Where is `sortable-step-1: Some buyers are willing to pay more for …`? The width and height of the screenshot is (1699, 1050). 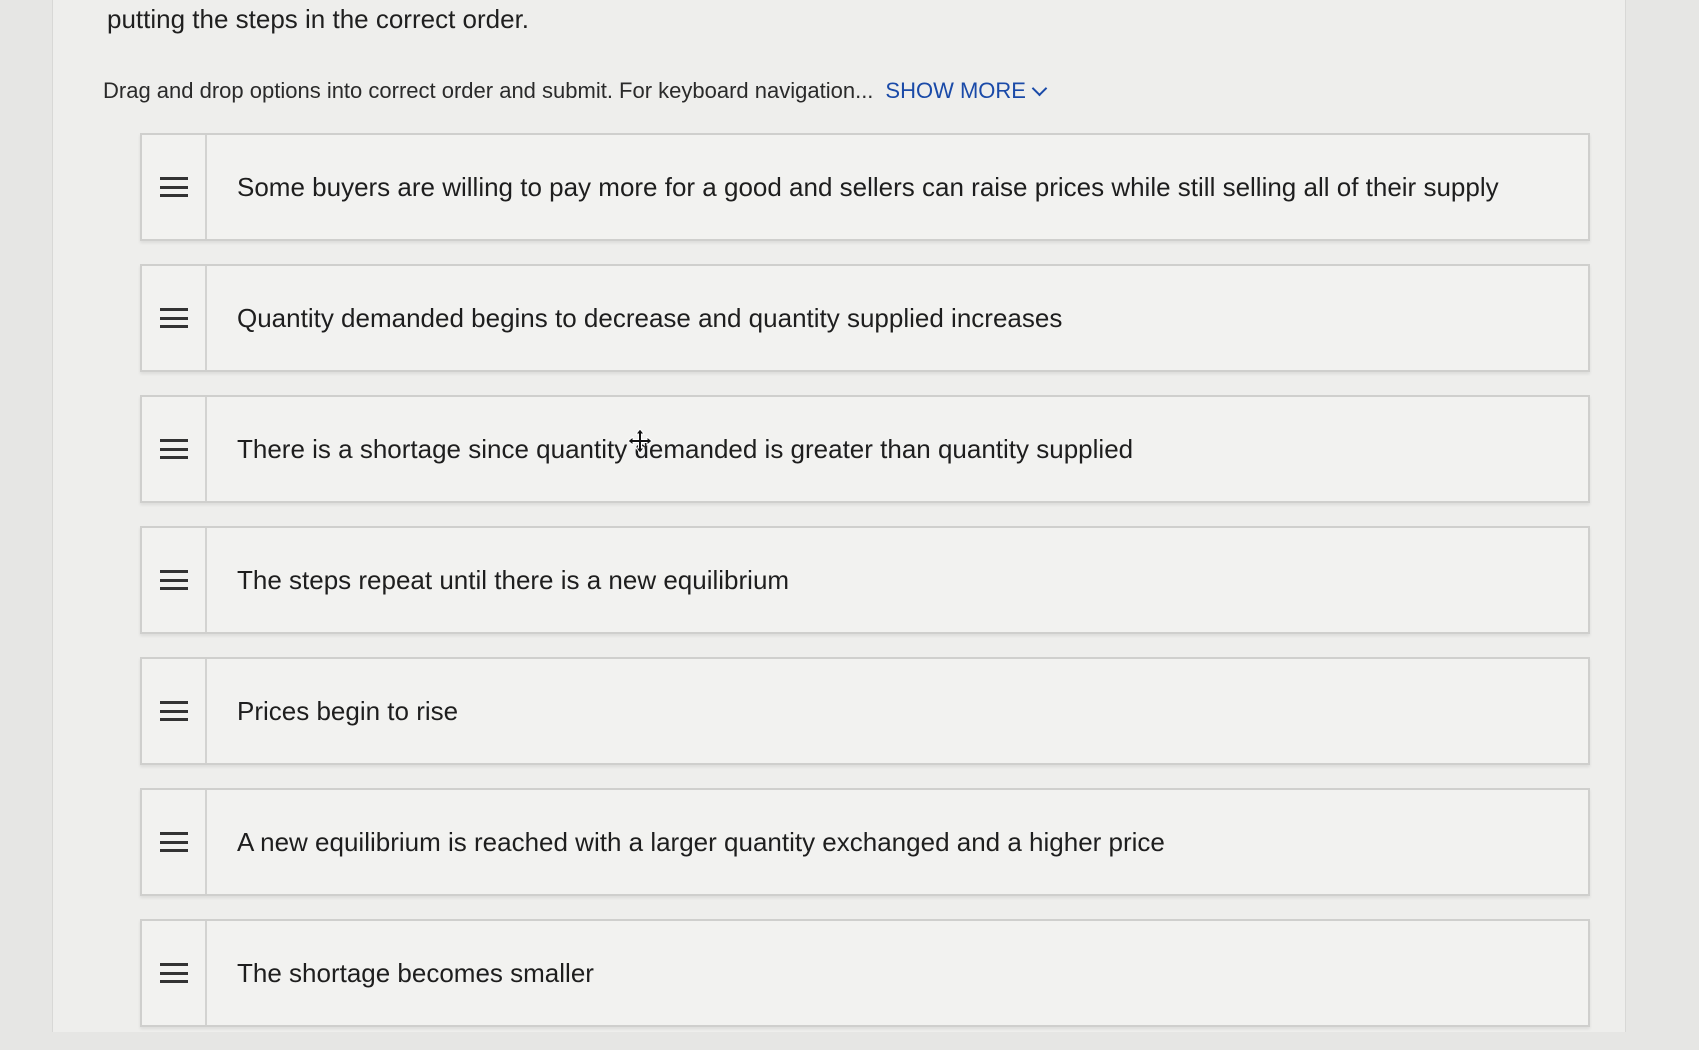
sortable-step-1: Some buyers are willing to pay more for … is located at coordinates (865, 187).